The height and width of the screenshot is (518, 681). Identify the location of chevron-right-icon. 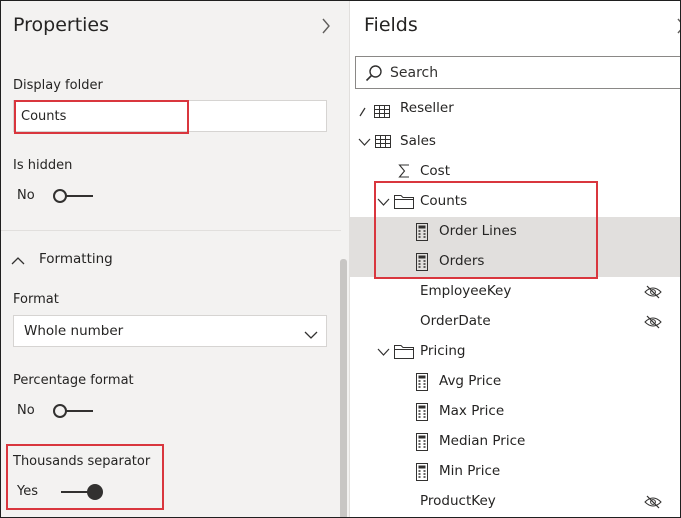
(363, 111).